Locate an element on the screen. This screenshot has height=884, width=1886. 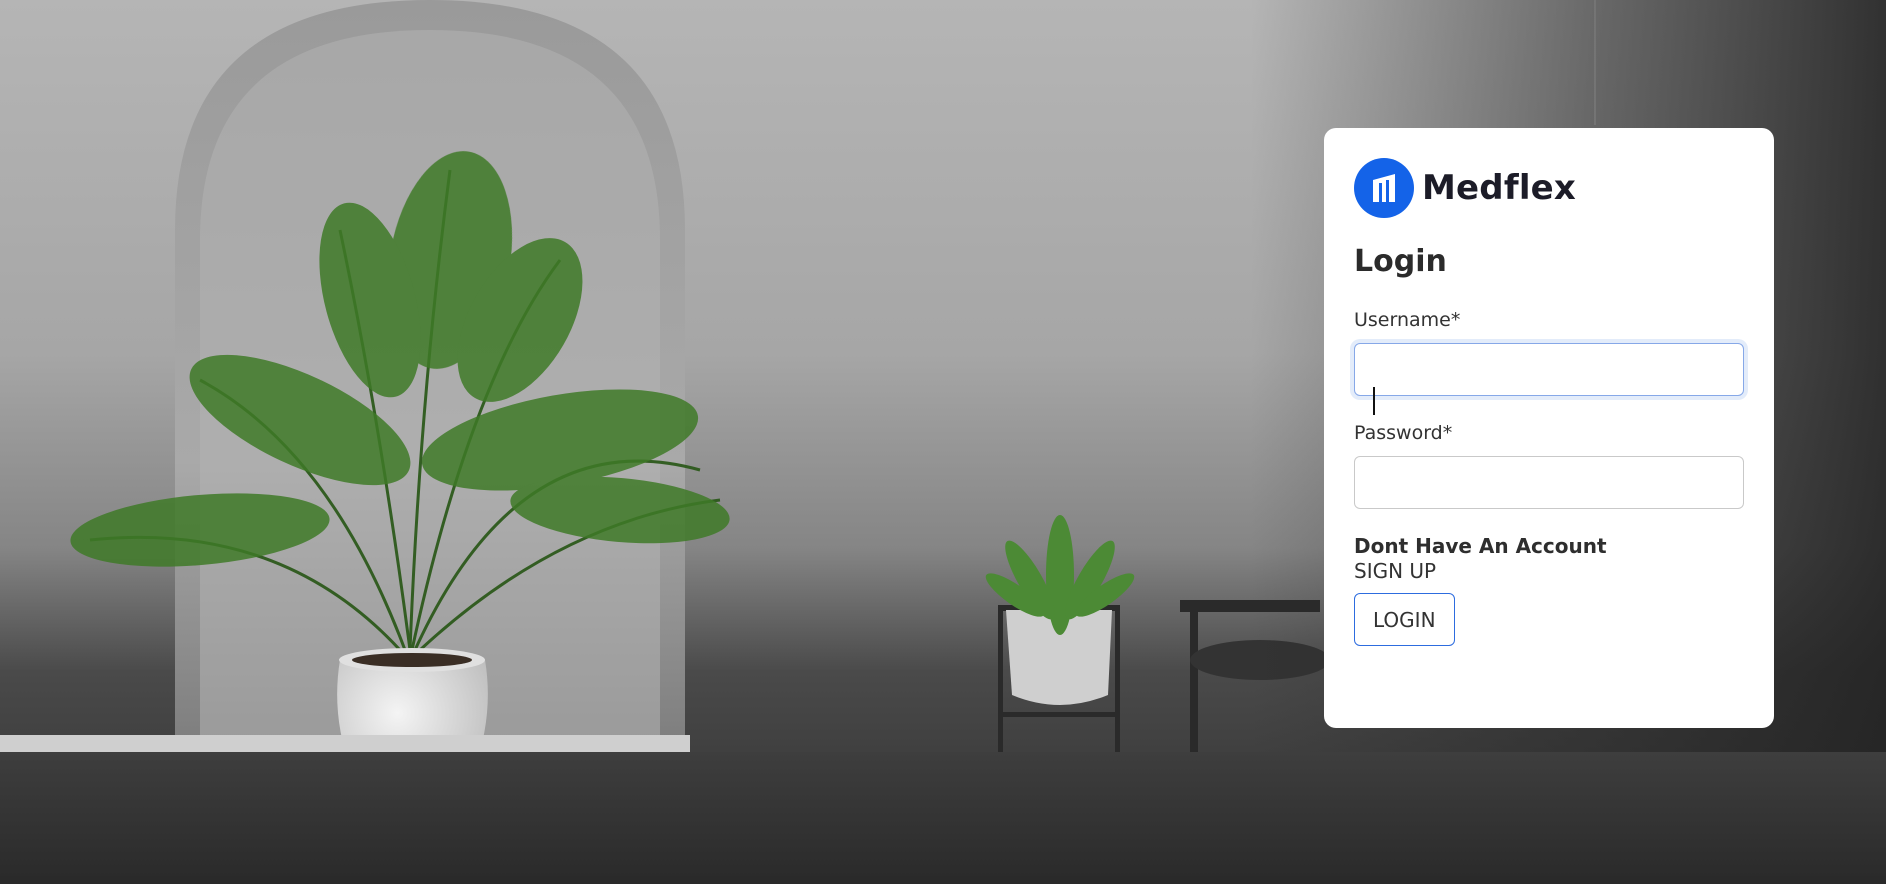
username-label: Username* is located at coordinates (1407, 320).